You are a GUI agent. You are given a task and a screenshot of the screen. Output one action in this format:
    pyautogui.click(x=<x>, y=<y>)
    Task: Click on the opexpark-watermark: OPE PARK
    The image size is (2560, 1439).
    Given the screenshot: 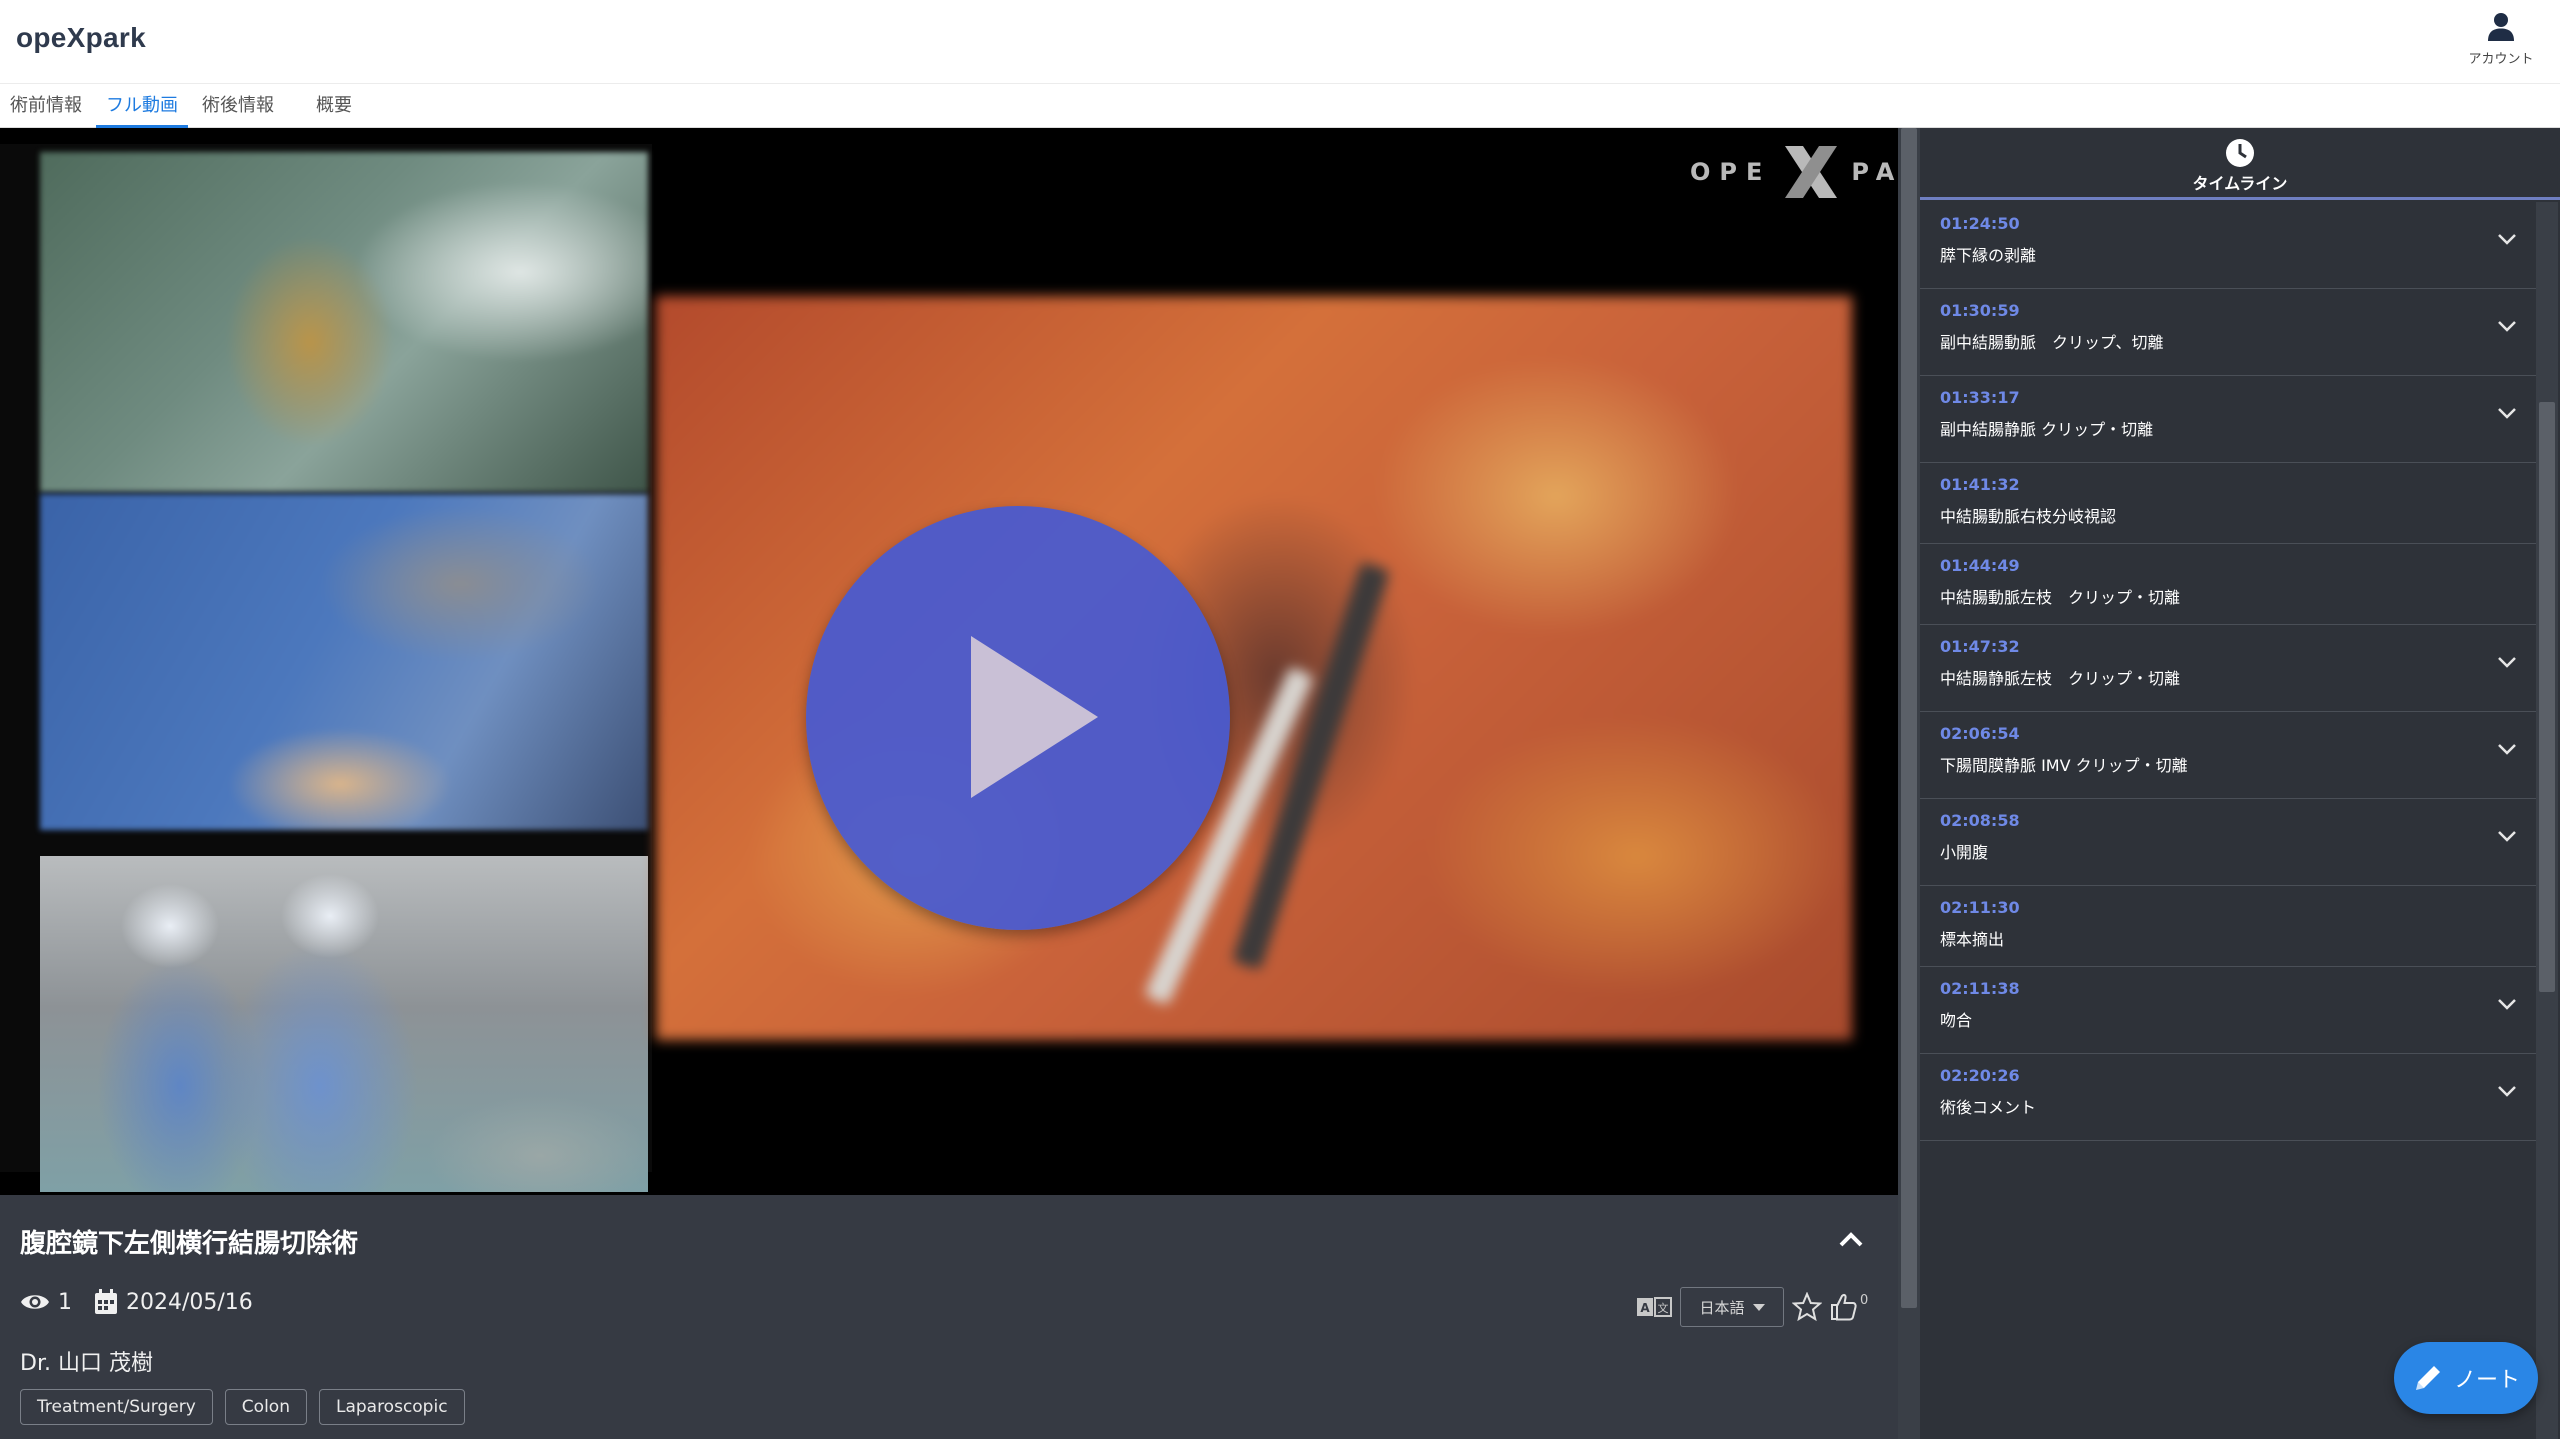 What is the action you would take?
    pyautogui.click(x=1794, y=172)
    